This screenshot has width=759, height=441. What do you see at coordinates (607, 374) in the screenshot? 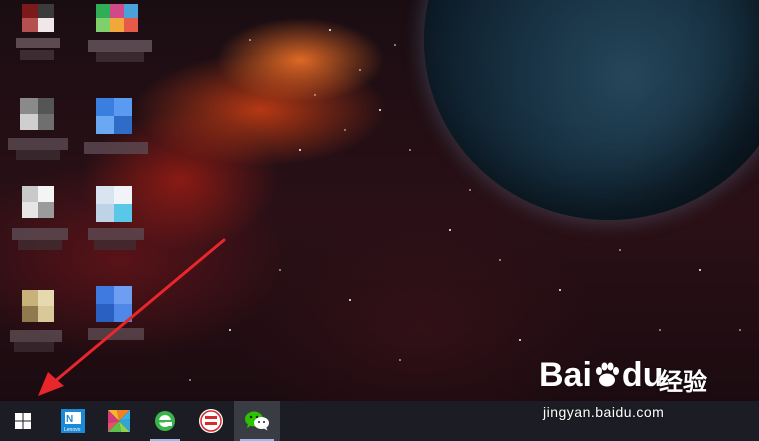
I see `paw-icon` at bounding box center [607, 374].